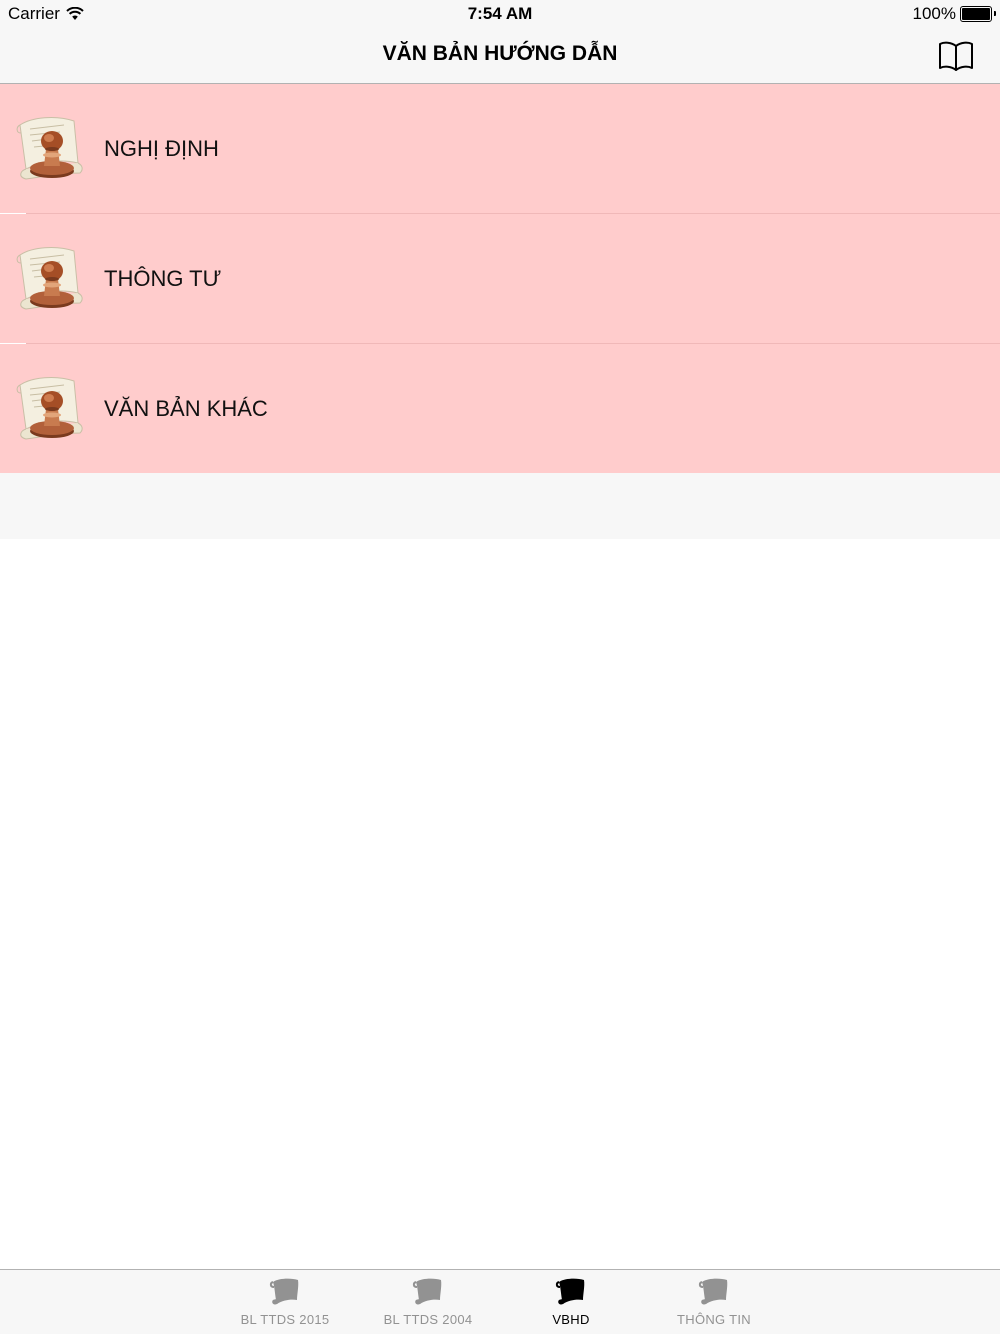 The image size is (1000, 1334). I want to click on list-item: VĂN BẢN KHÁC, so click(500, 409).